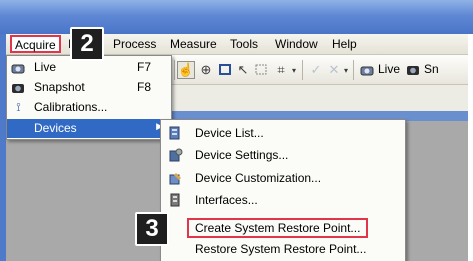 Image resolution: width=473 pixels, height=261 pixels. I want to click on toolbar-snap-label: Sn, so click(431, 69).